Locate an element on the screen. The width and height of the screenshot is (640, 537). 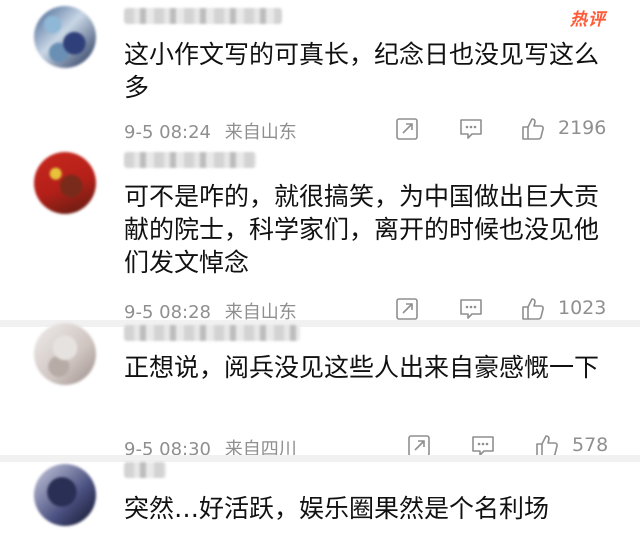
like-count: 1023 is located at coordinates (582, 308).